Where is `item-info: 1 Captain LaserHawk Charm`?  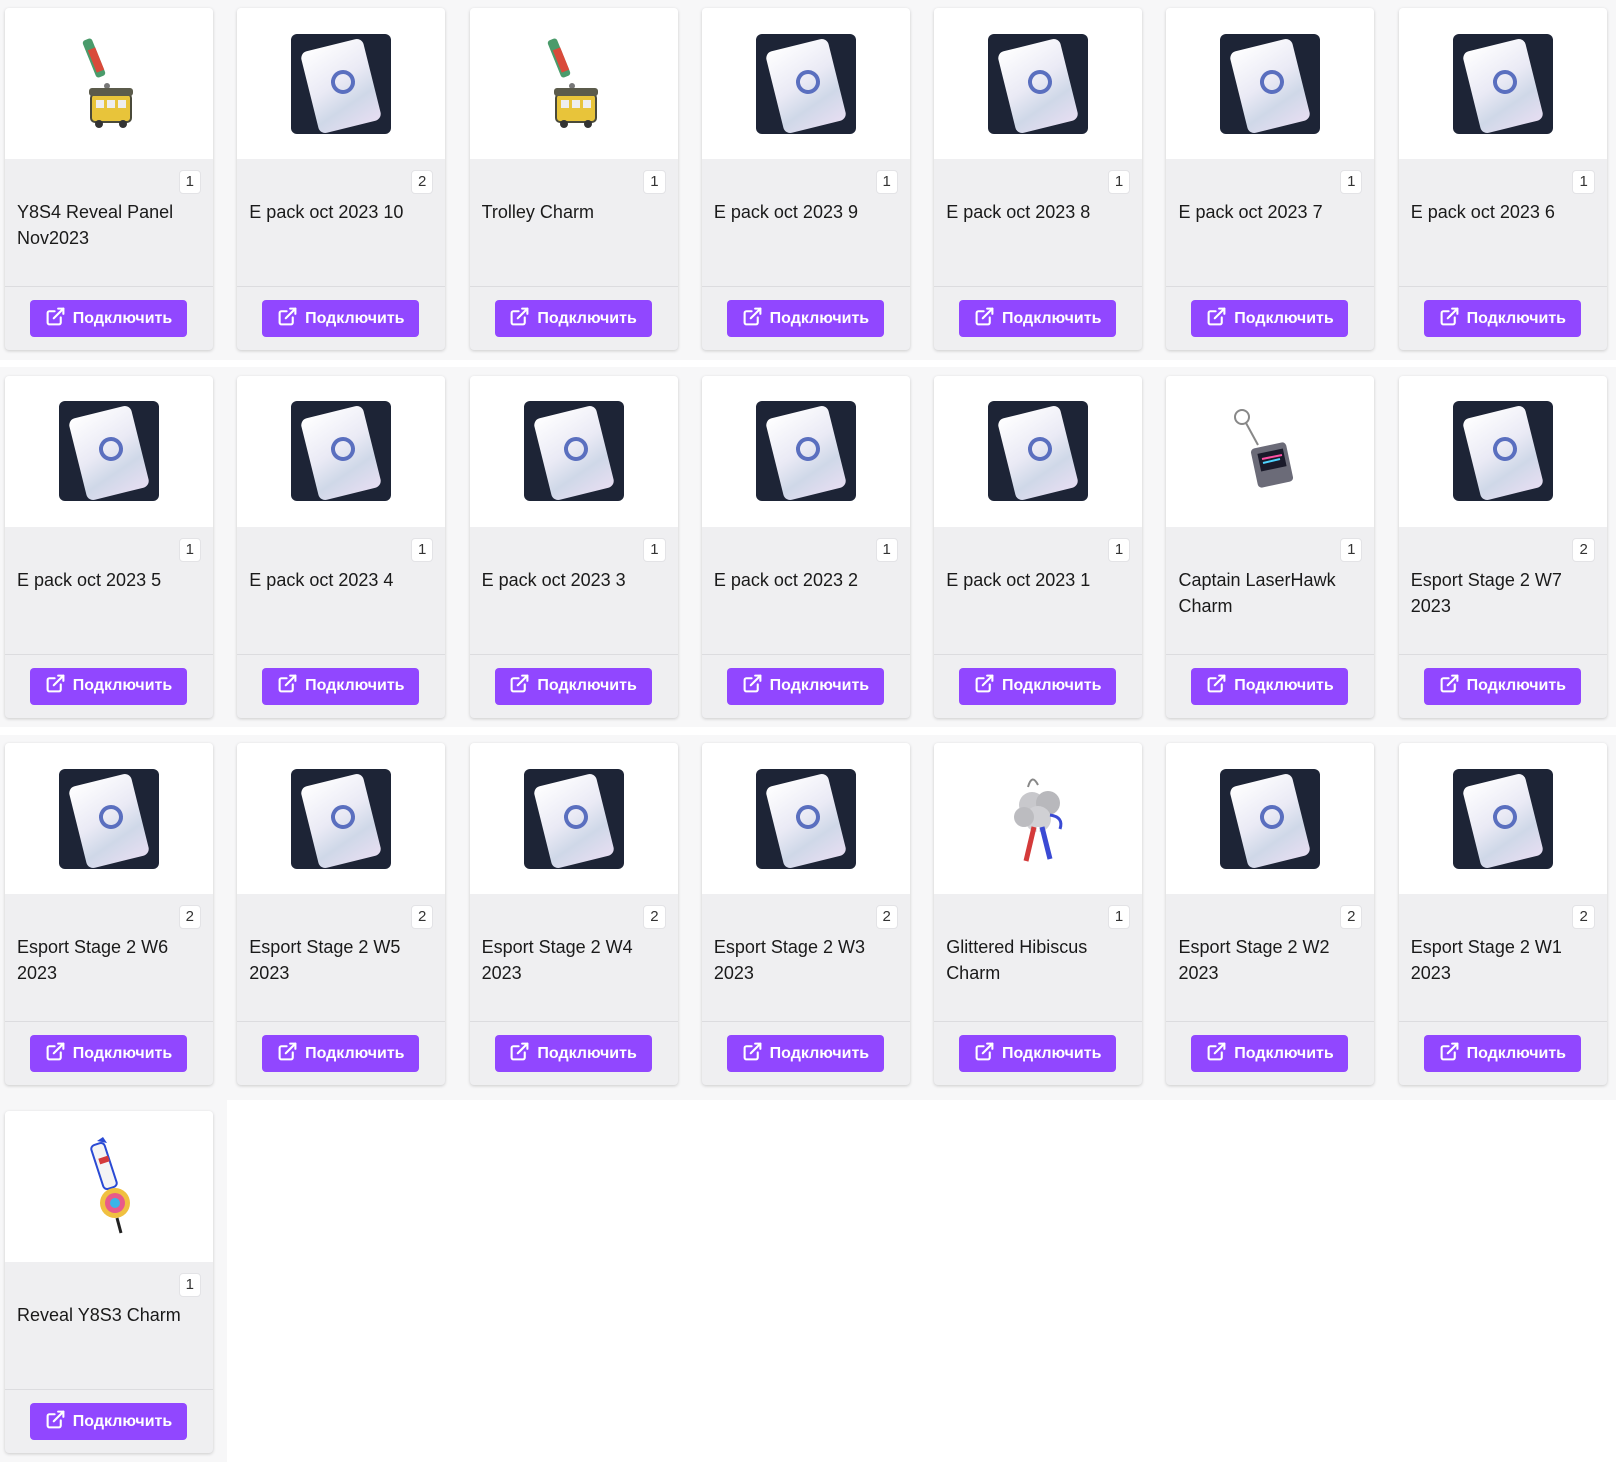
item-info: 1 Captain LaserHawk Charm is located at coordinates (1270, 590).